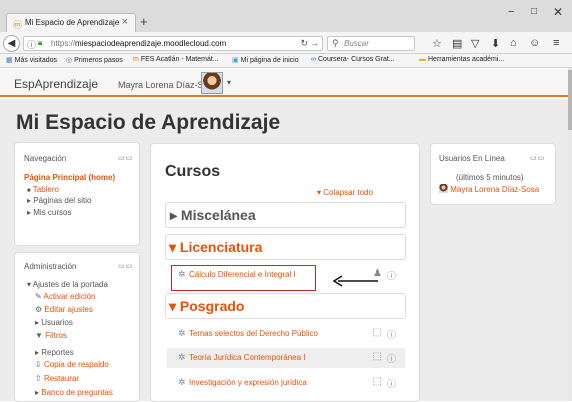 Image resolution: width=572 pixels, height=402 pixels. Describe the element at coordinates (534, 43) in the screenshot. I see `account-icon: ☺` at that location.